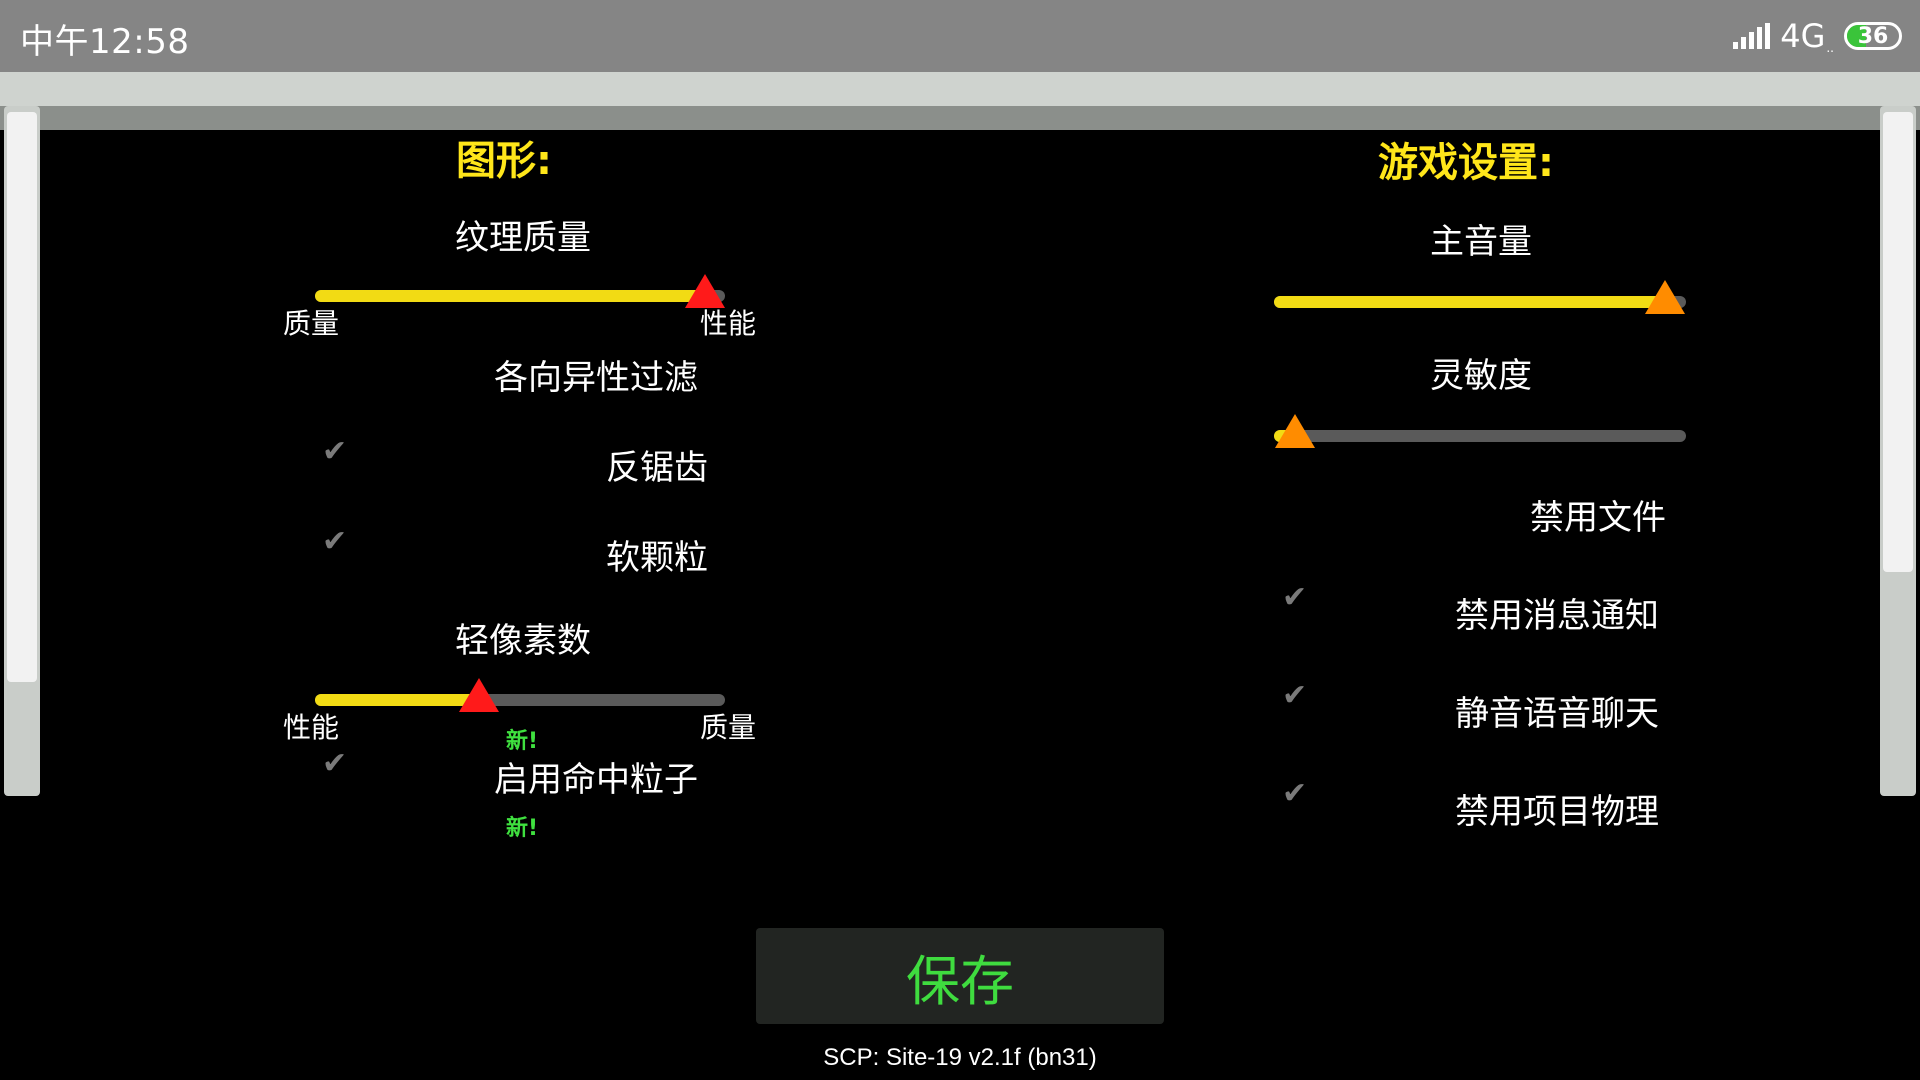 The height and width of the screenshot is (1080, 1920). What do you see at coordinates (1481, 242) in the screenshot?
I see `master-volume-label: 主音量` at bounding box center [1481, 242].